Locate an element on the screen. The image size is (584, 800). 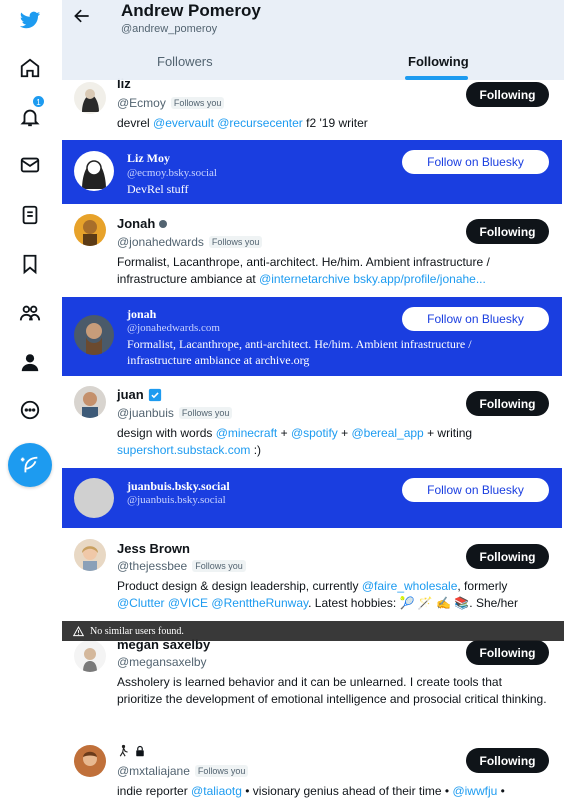
bio-text: design with words is located at coordinates (166, 433).